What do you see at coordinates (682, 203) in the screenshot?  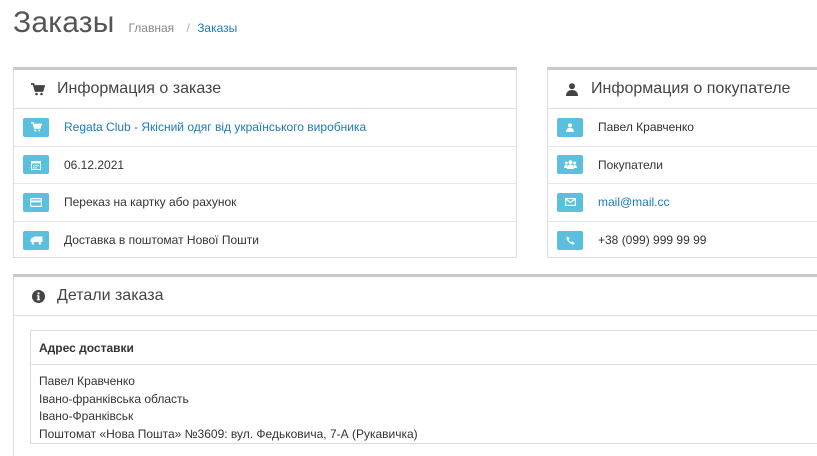 I see `customer-email-row: mail@mail.cc` at bounding box center [682, 203].